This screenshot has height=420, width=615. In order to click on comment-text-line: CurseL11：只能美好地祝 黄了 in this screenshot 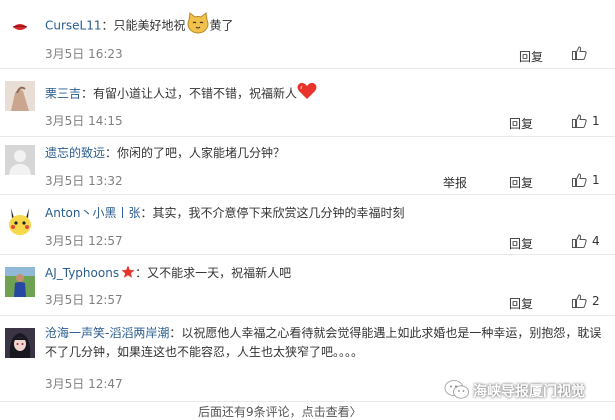, I will do `click(326, 26)`.